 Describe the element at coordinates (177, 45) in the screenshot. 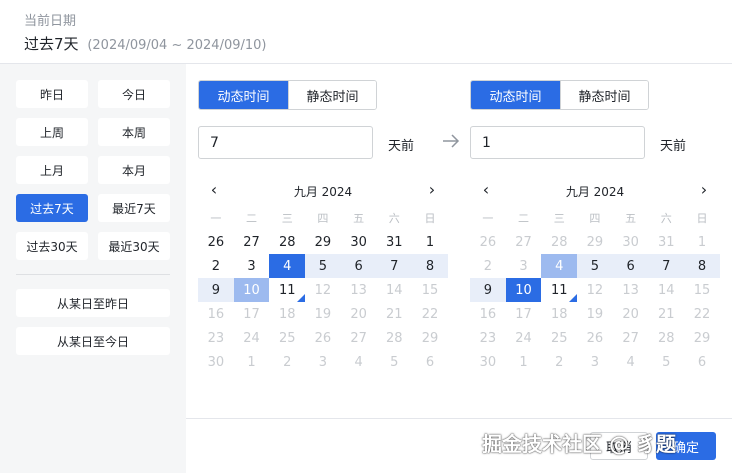

I see `current-date-range: (2024/09/04 ~ 2024/09/10)` at that location.